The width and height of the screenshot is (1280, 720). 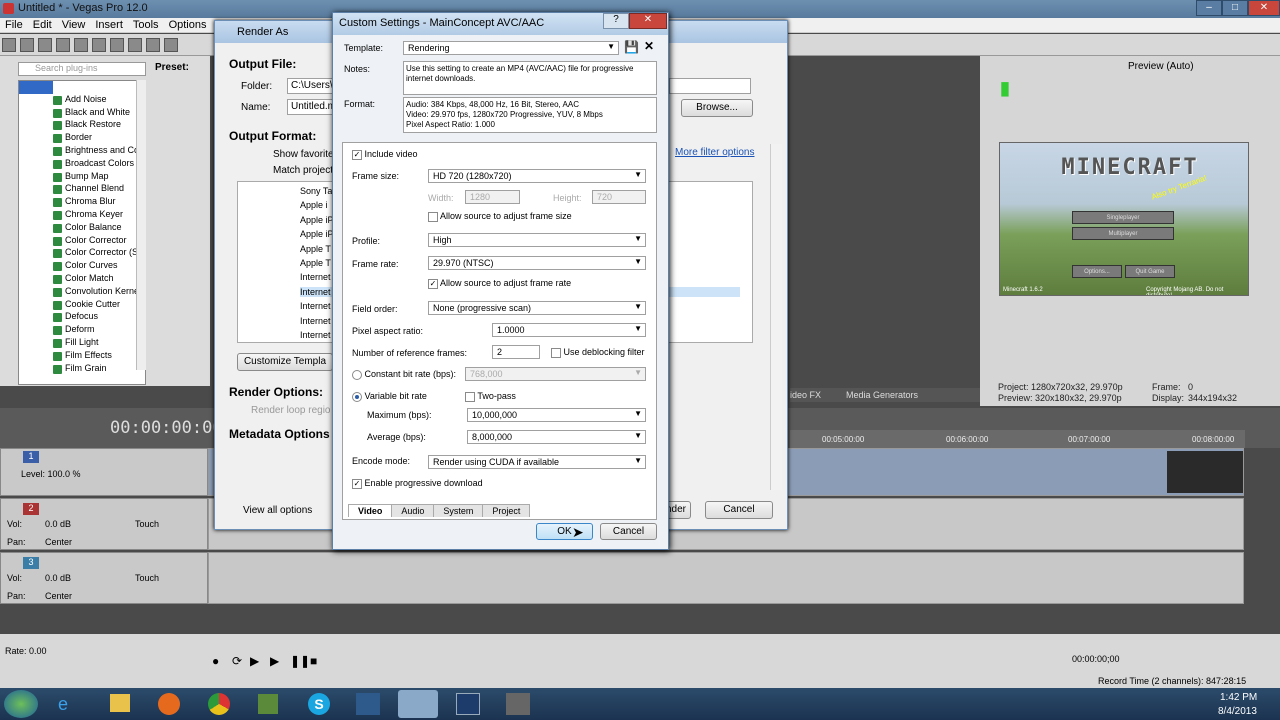 I want to click on progressive-row: ✓ Enable progressive download, so click(x=417, y=483).